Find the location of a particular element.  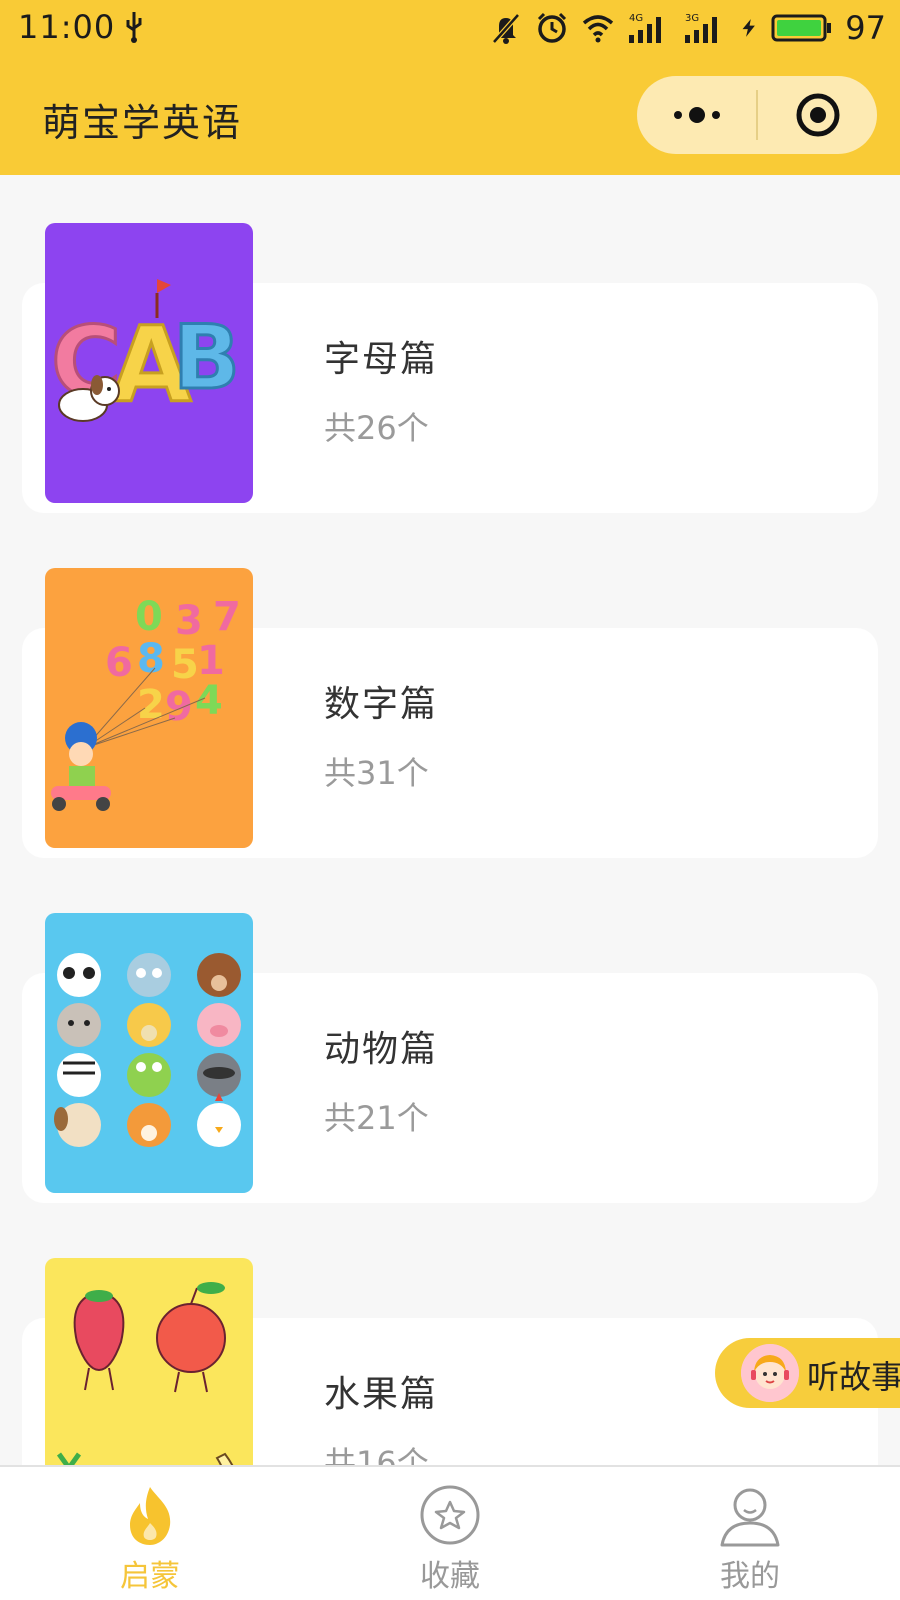

battery-icon is located at coordinates (801, 28).